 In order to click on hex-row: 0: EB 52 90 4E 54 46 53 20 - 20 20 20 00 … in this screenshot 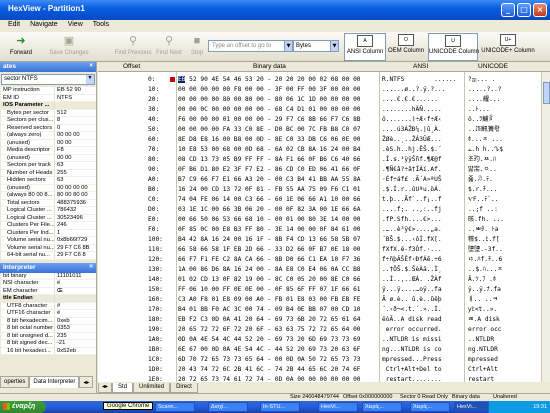, I will do `click(324, 80)`.